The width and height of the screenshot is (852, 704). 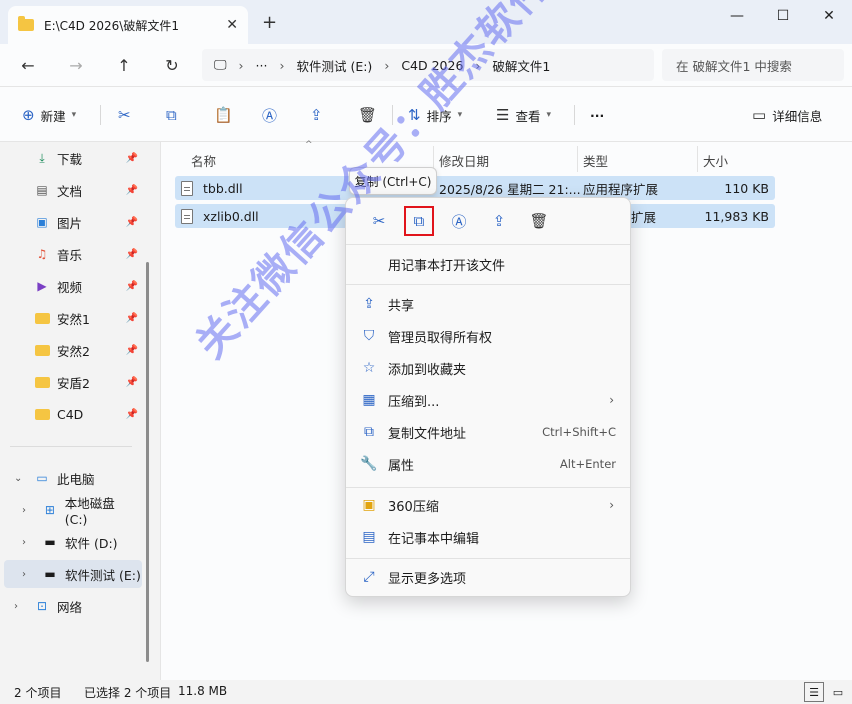 What do you see at coordinates (488, 537) in the screenshot?
I see `menu-item-edit-notepad: ▤ 在记事本中编辑` at bounding box center [488, 537].